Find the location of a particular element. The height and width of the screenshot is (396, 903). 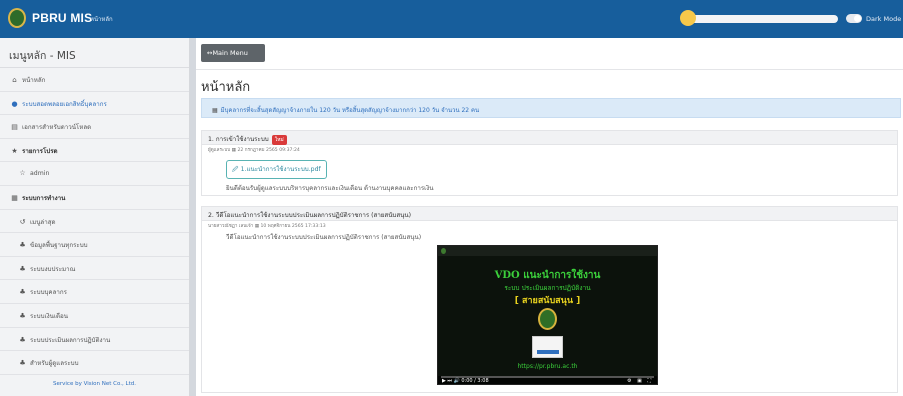

university-seal-icon is located at coordinates (547, 319).